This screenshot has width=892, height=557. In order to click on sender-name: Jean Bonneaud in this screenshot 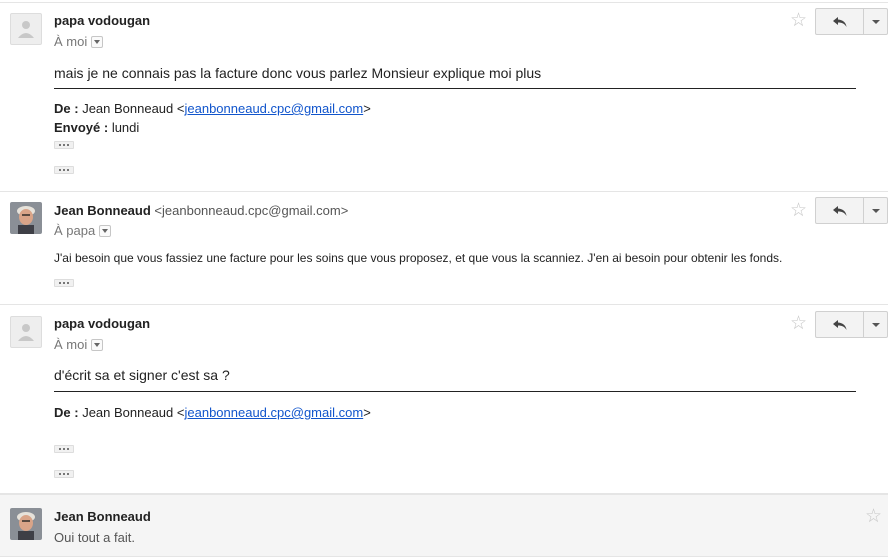, I will do `click(102, 516)`.